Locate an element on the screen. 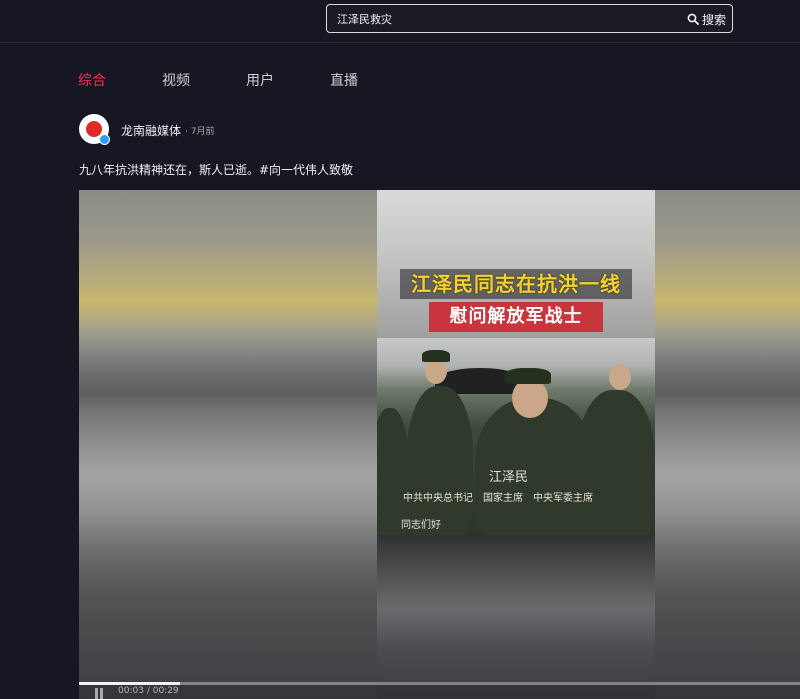  video-headline-line2: 慰问解放军战士 is located at coordinates (516, 317).